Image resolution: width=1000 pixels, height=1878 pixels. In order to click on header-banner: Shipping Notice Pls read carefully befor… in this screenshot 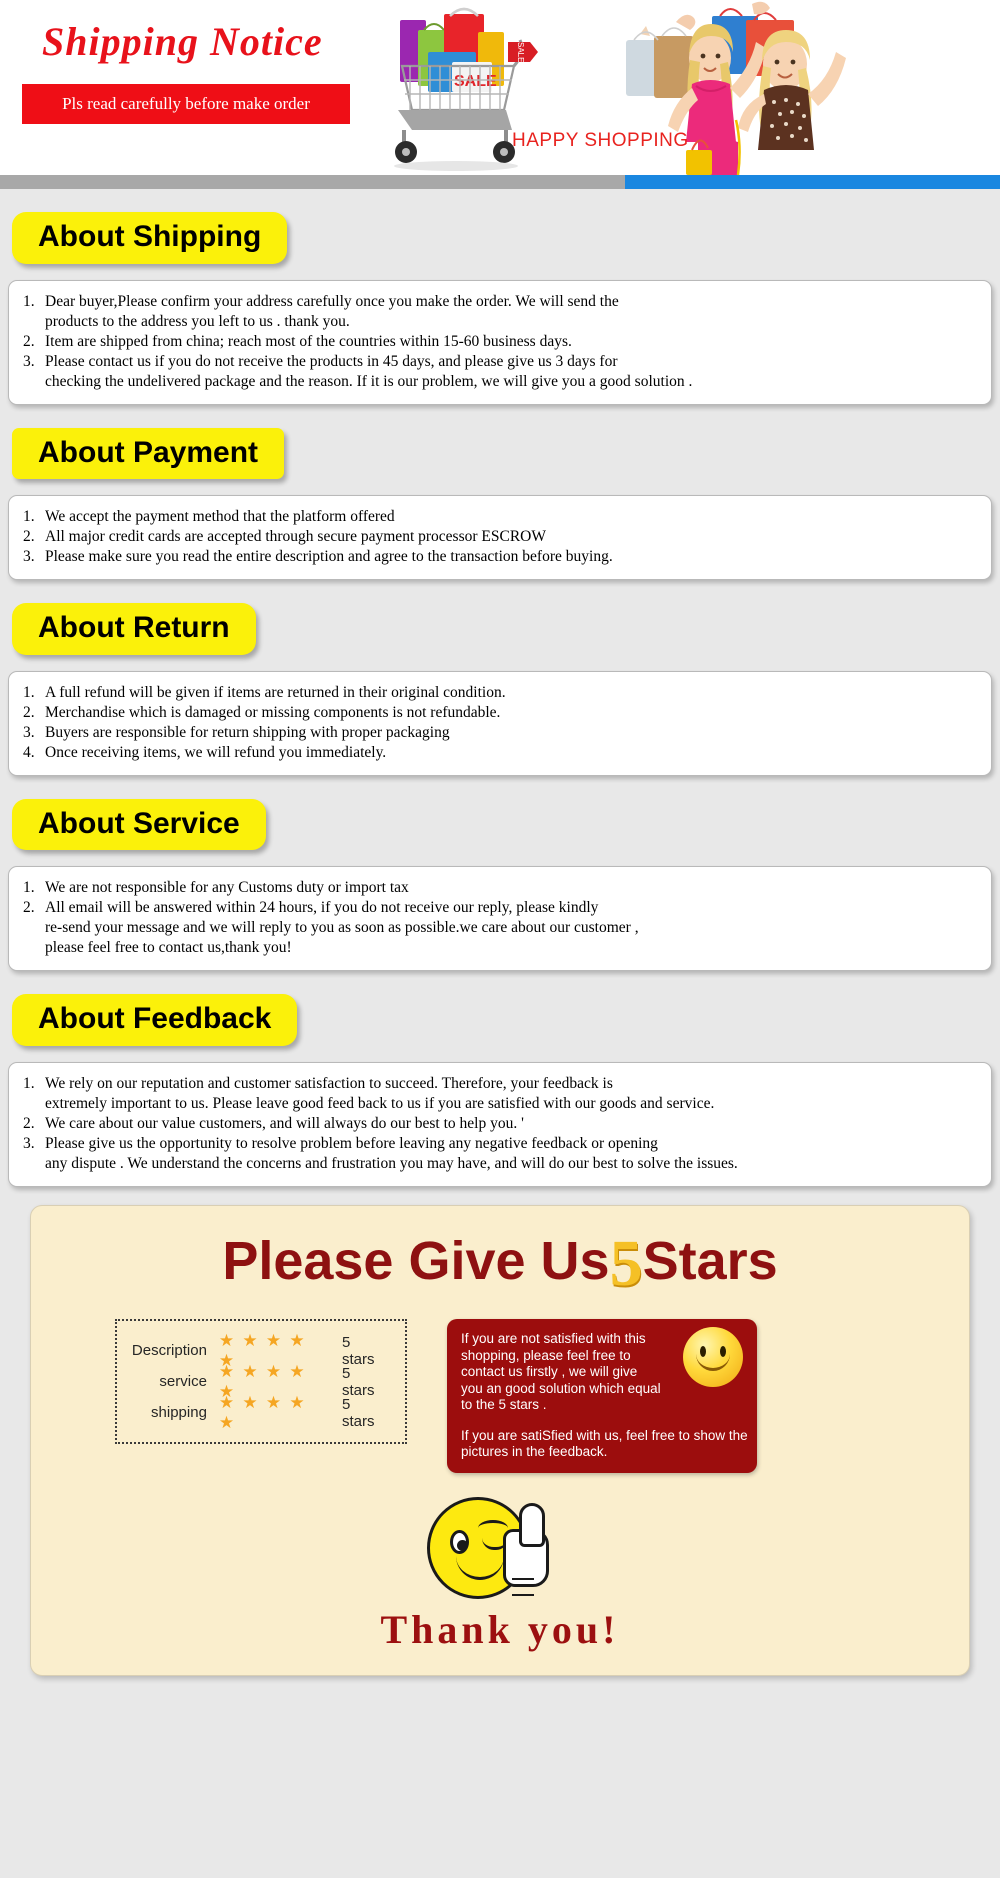, I will do `click(500, 87)`.